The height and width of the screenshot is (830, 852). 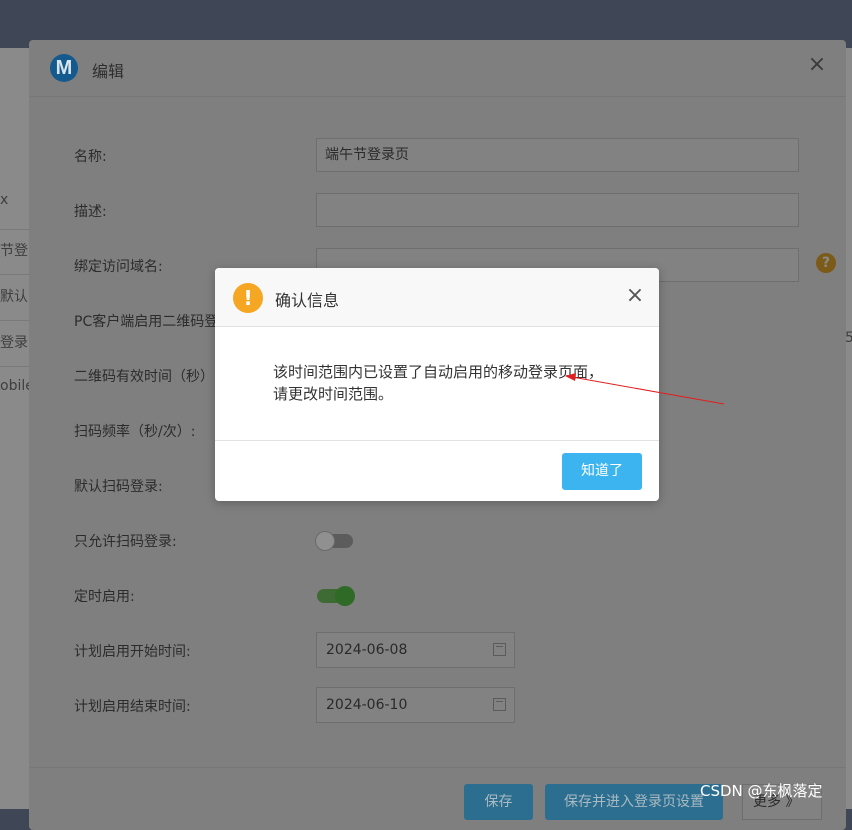 What do you see at coordinates (826, 263) in the screenshot?
I see `help-icon: ?` at bounding box center [826, 263].